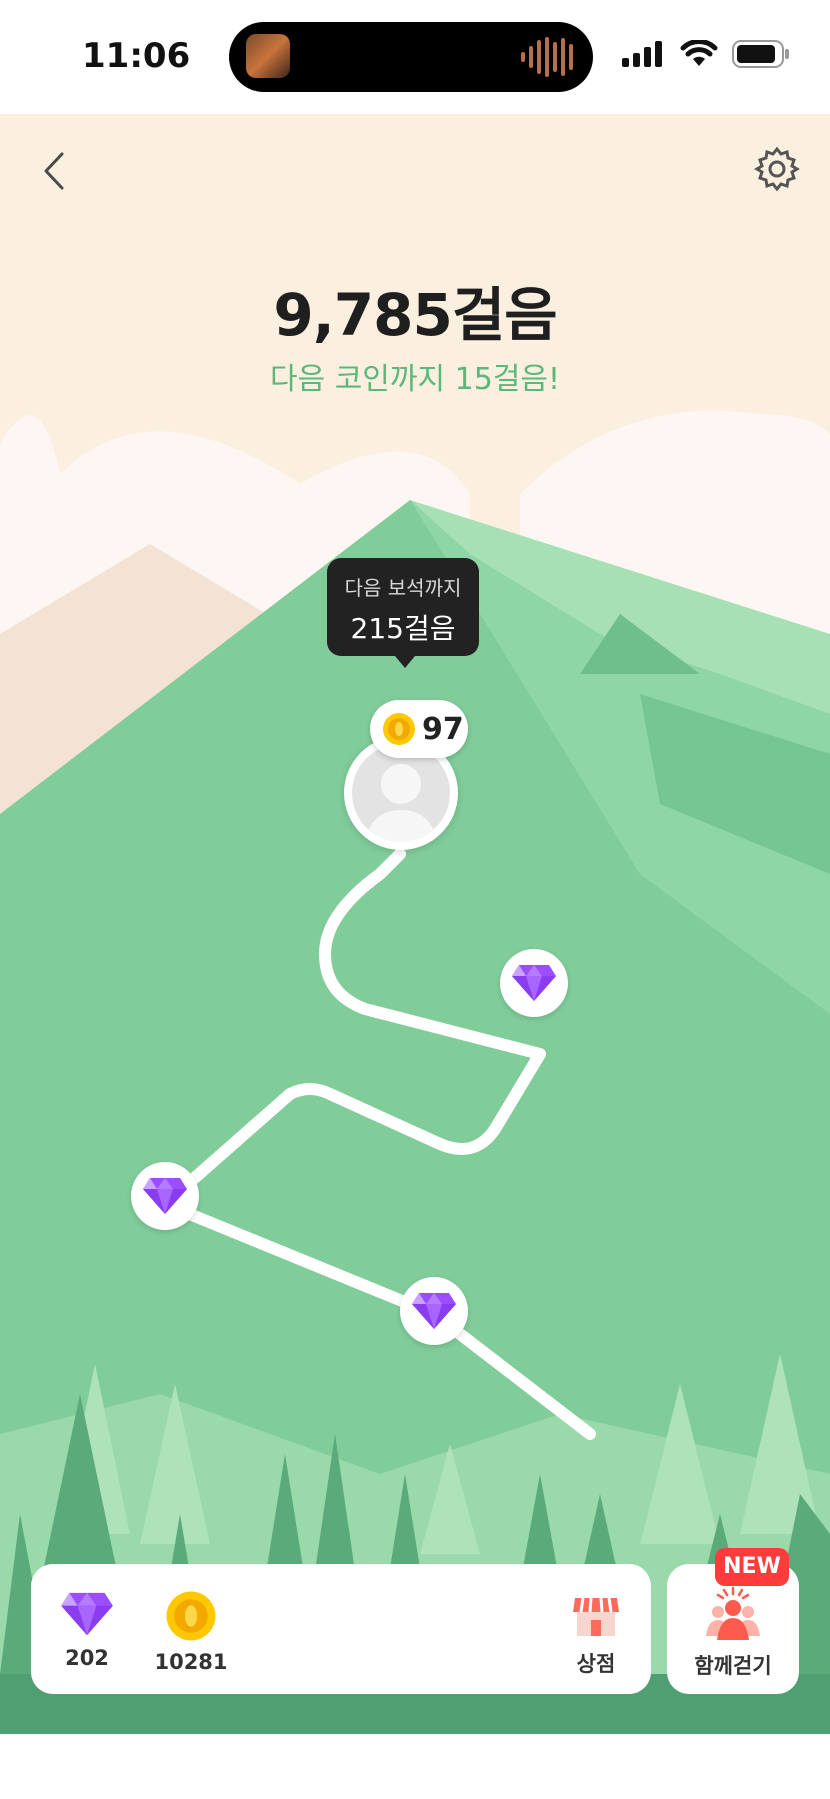 The width and height of the screenshot is (830, 1799). Describe the element at coordinates (733, 1666) in the screenshot. I see `walk-together-label: 함께걷기` at that location.